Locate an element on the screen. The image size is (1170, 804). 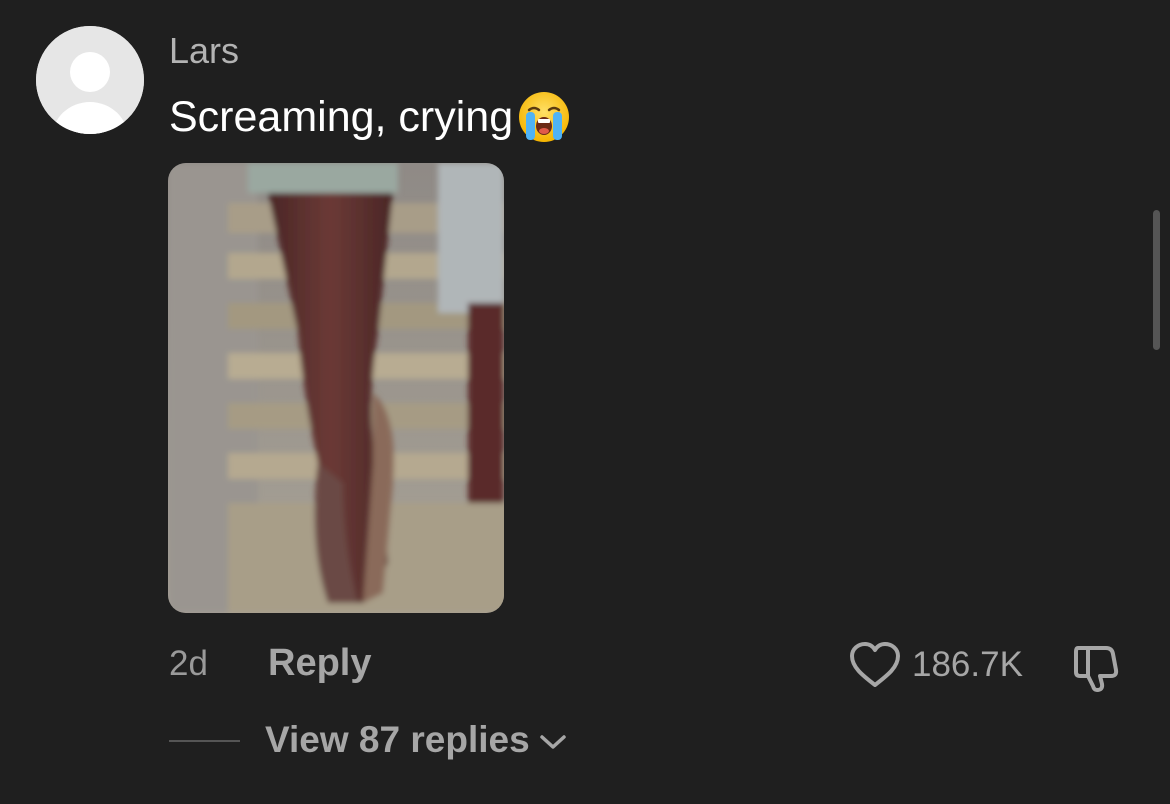
comment-timestamp: 2d is located at coordinates (188, 663).